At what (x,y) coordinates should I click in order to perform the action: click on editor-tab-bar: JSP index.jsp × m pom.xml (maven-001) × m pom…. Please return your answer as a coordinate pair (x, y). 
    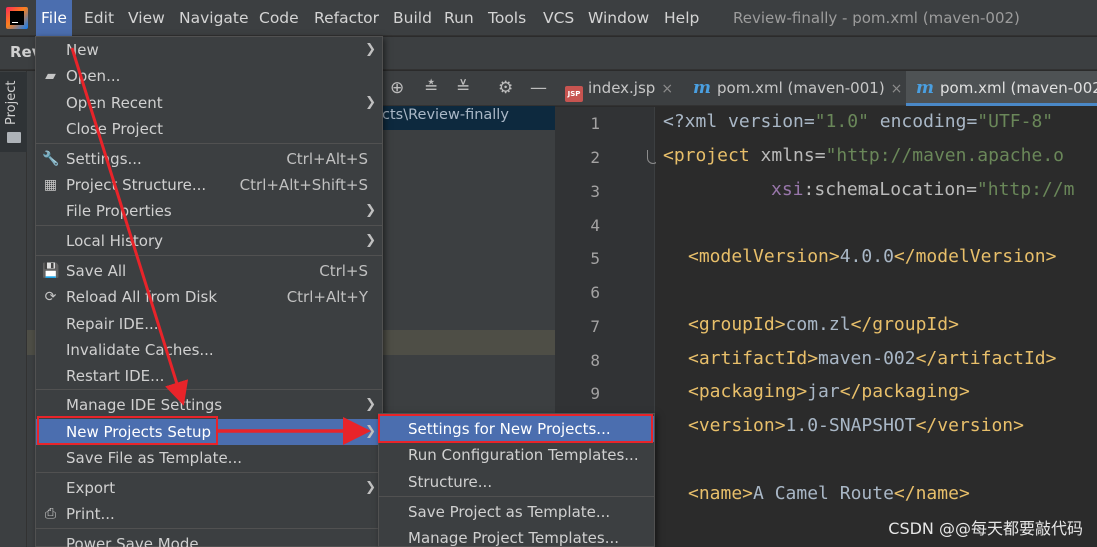
    Looking at the image, I should click on (826, 88).